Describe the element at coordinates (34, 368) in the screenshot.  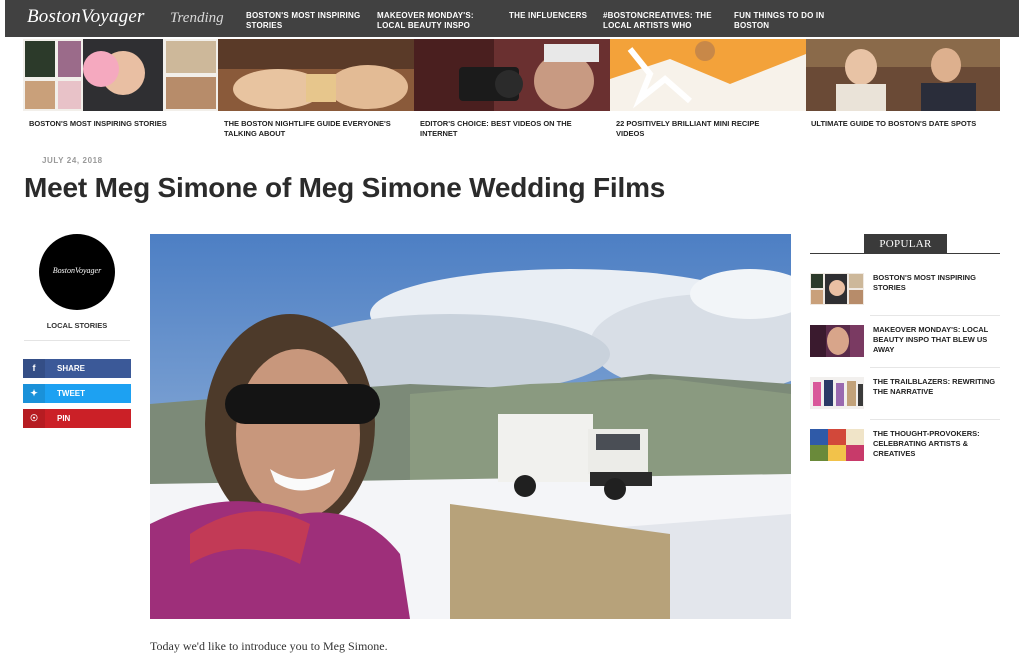
I see `facebook-icon: f` at that location.